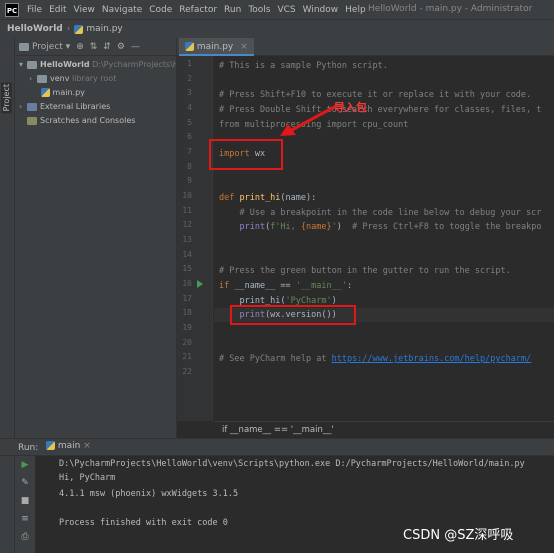 The width and height of the screenshot is (554, 553). I want to click on tab-main-py: main.py ×, so click(216, 47).